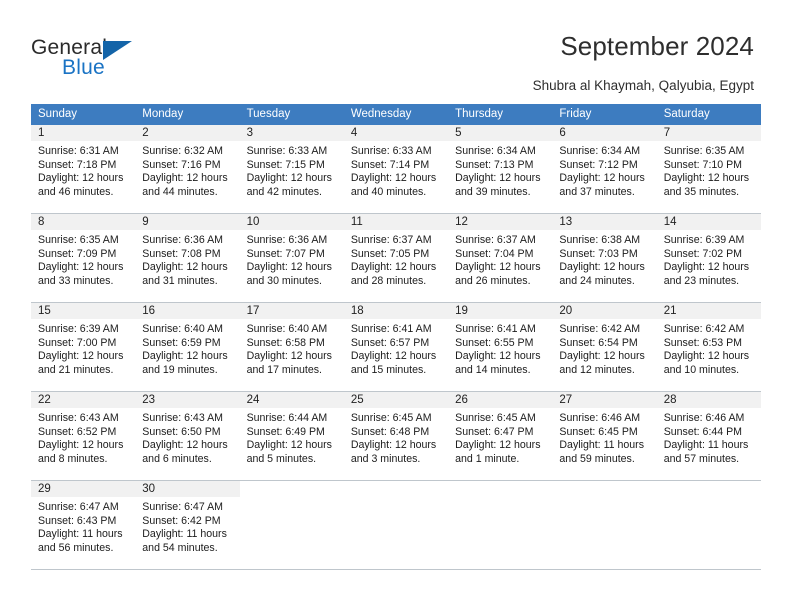  Describe the element at coordinates (388, 191) in the screenshot. I see `daylight-text-line2: and 40 minutes.` at that location.